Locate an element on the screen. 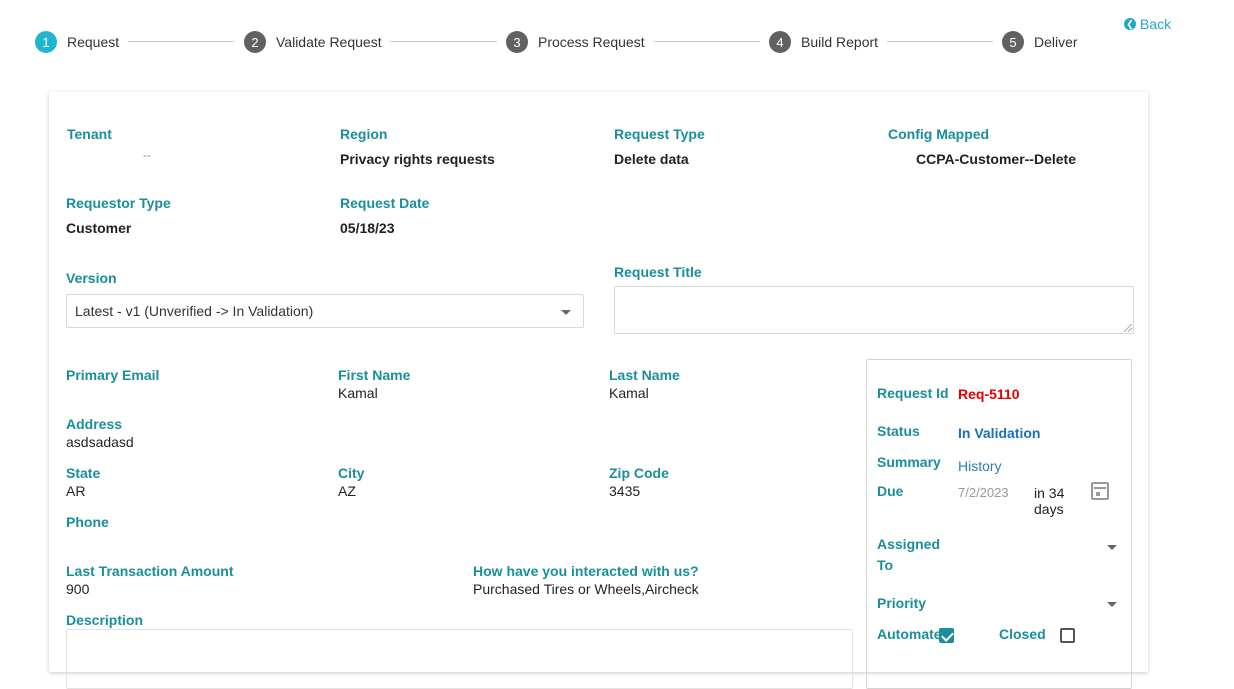  step-number: 3 is located at coordinates (517, 42).